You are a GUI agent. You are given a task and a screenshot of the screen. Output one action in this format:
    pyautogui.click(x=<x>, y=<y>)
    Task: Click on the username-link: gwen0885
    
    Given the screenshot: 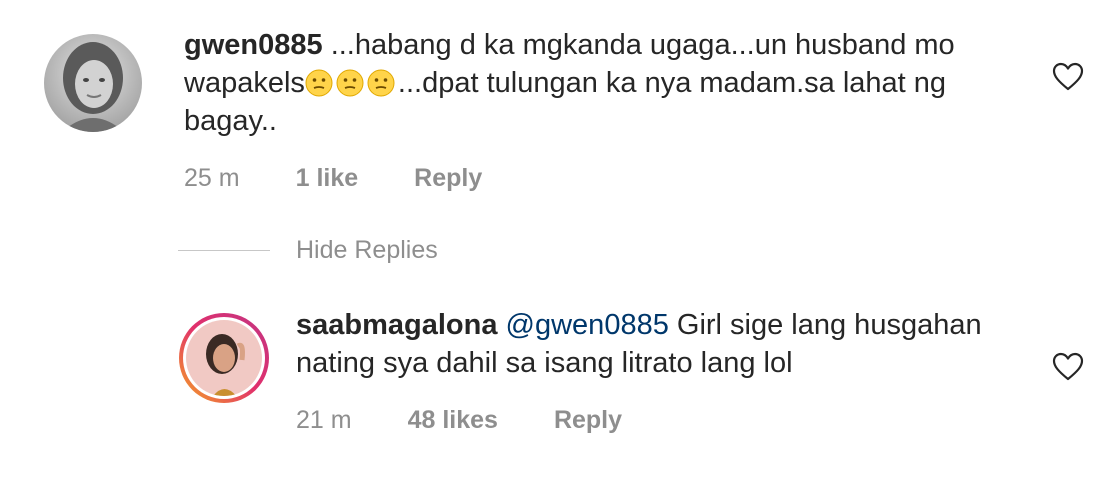 What is the action you would take?
    pyautogui.click(x=253, y=45)
    